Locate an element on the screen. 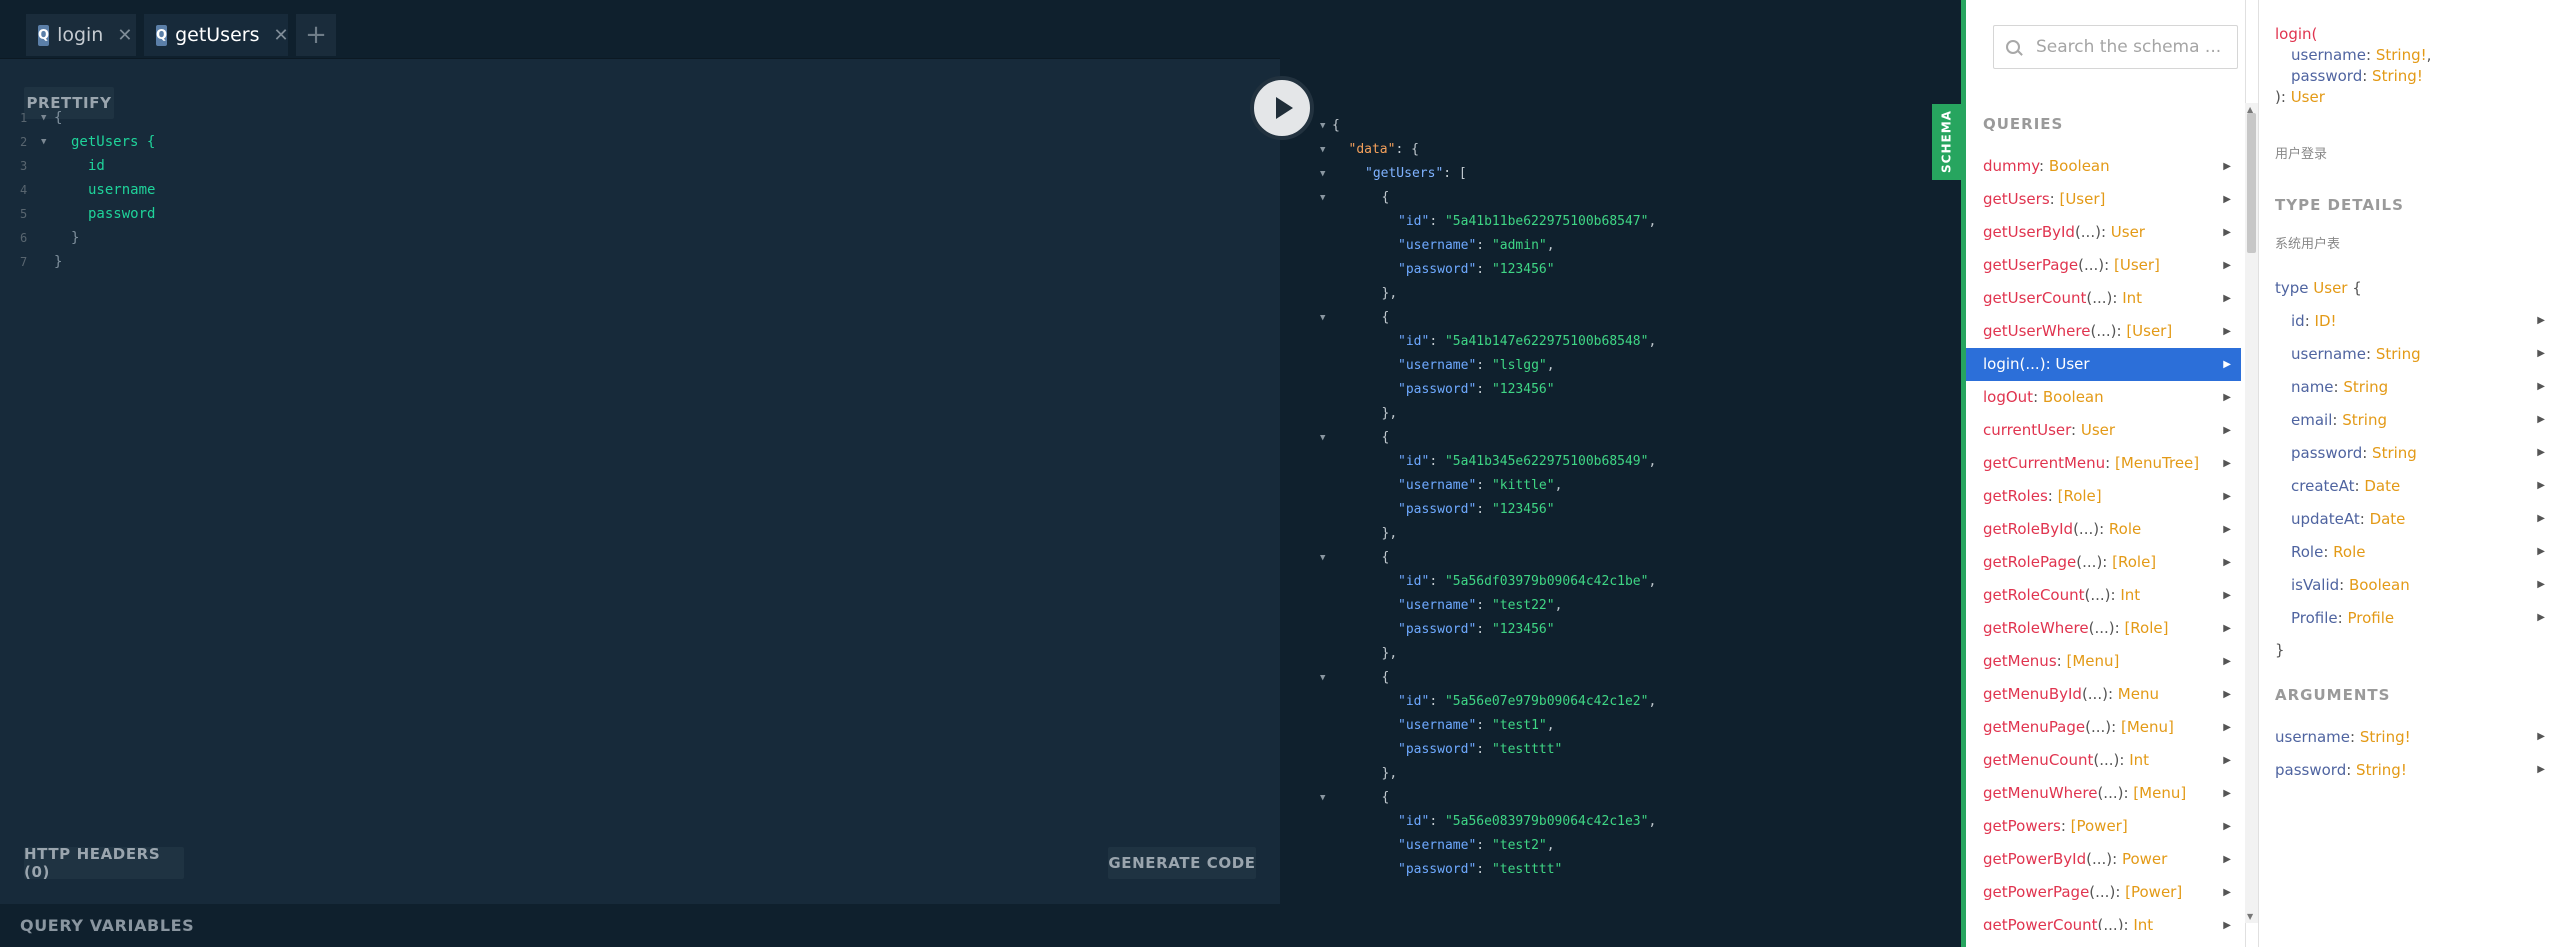 This screenshot has height=947, width=2560. type-field: id: ID! ▶ is located at coordinates (2410, 321).